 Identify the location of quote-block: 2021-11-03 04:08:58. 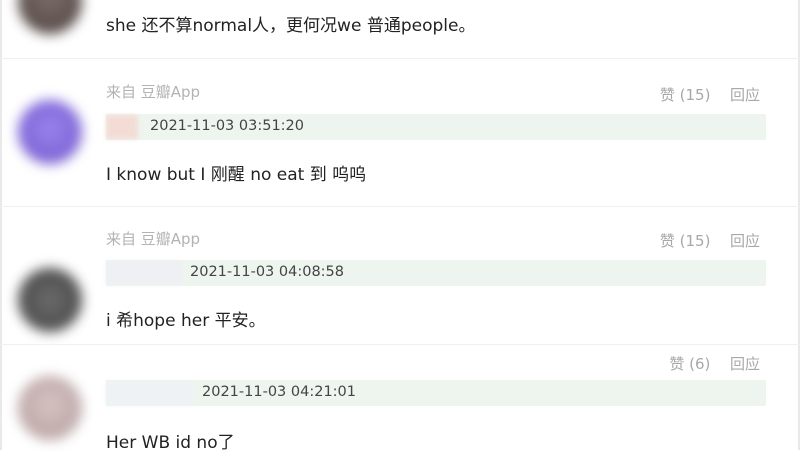
(436, 273).